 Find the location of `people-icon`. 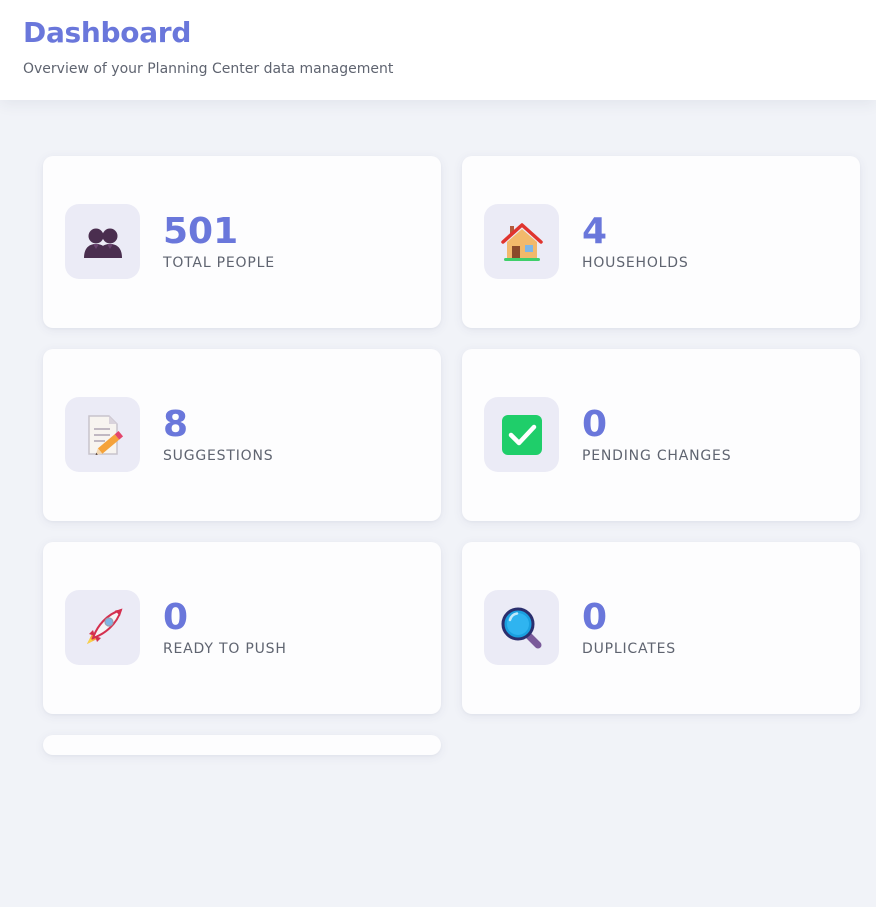

people-icon is located at coordinates (102, 241).